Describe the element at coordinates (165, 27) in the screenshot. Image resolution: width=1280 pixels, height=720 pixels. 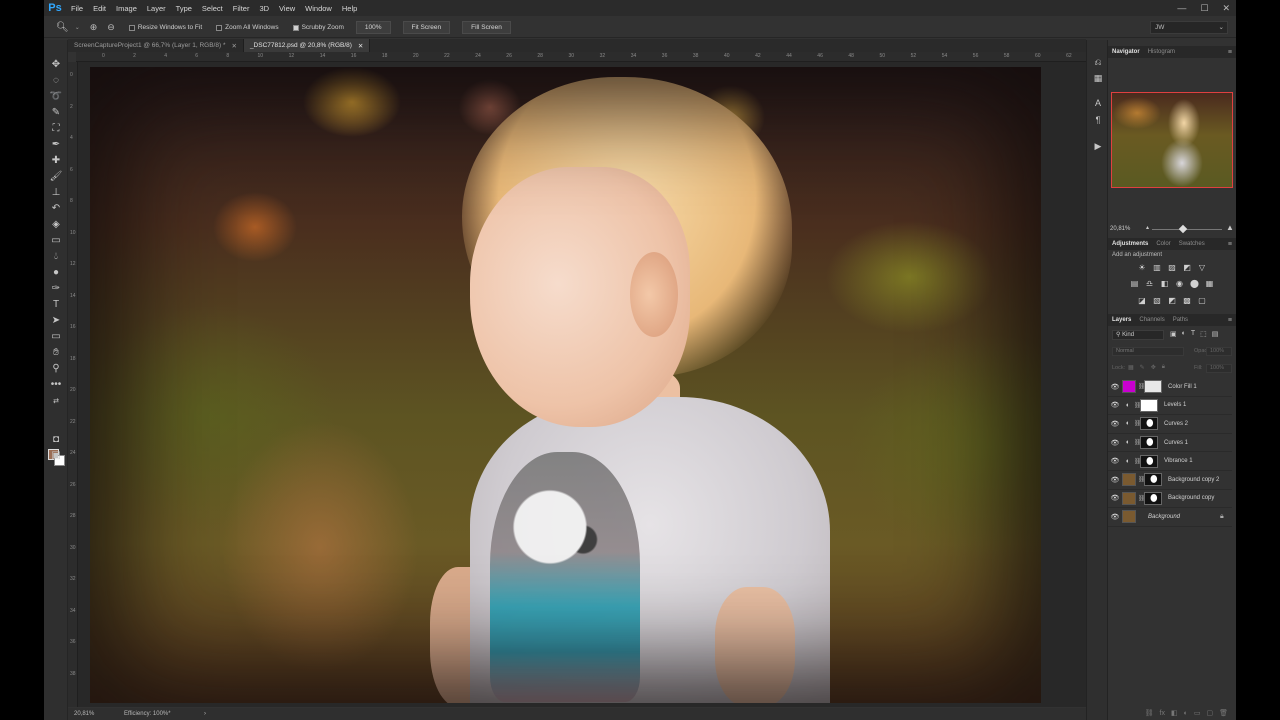
I see `resize-windows-checkbox: Resize Windows to Fit` at that location.